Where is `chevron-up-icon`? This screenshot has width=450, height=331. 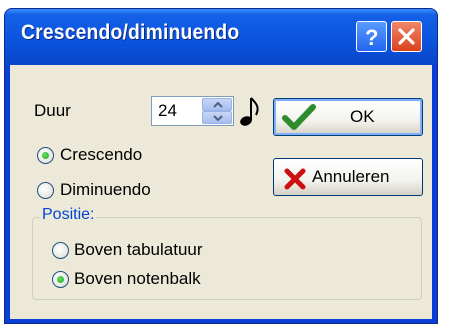
chevron-up-icon is located at coordinates (218, 105).